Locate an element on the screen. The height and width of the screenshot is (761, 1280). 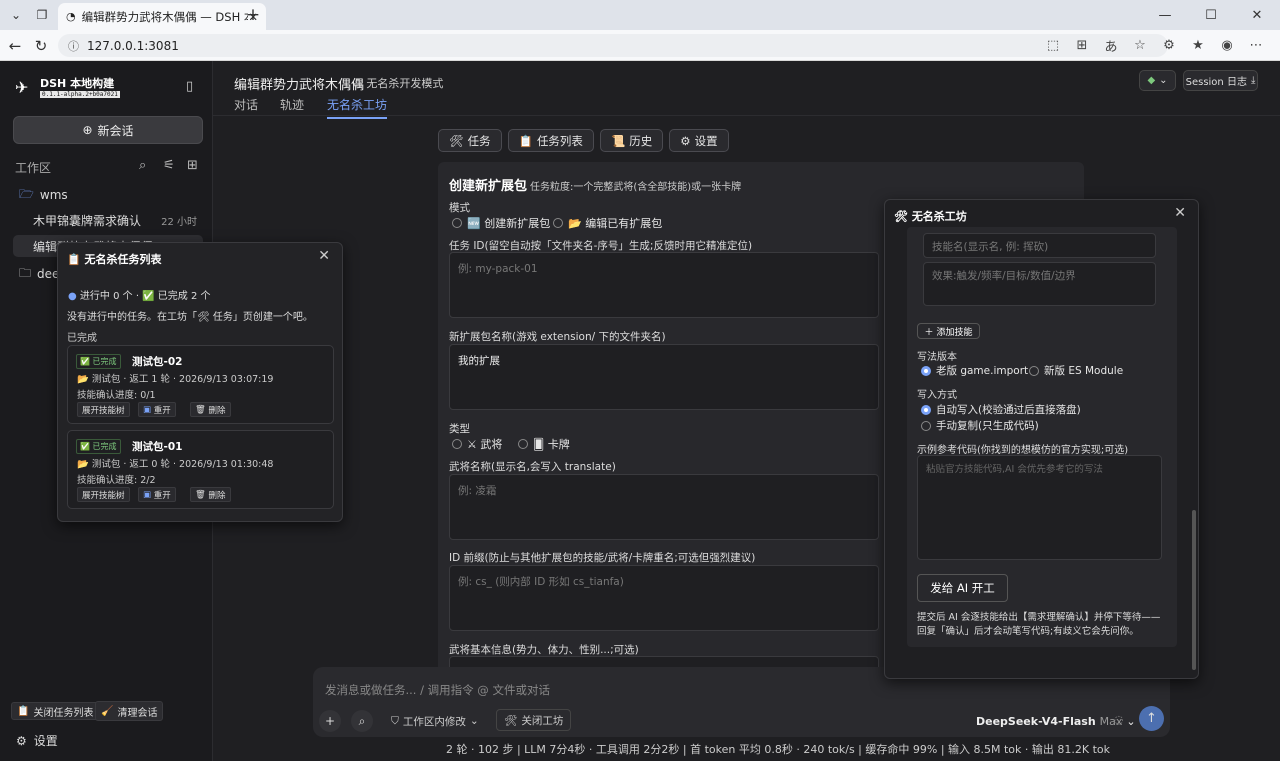
site-info-icon: ⓘ is located at coordinates (73, 46).